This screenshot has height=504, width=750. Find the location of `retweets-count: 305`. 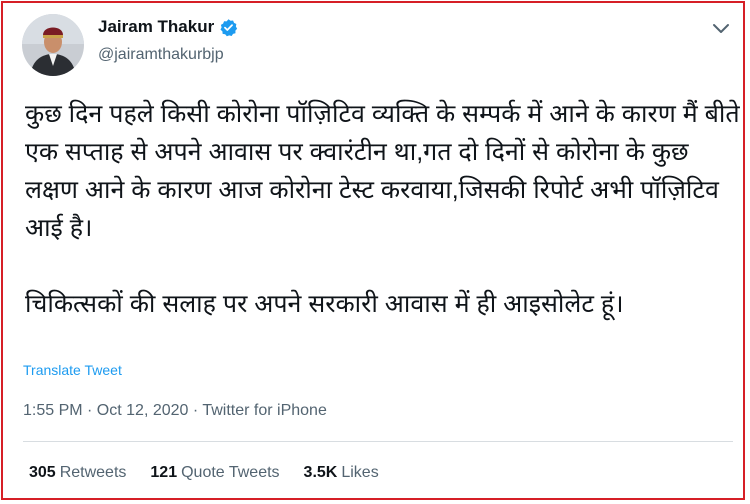

retweets-count: 305 is located at coordinates (42, 472).